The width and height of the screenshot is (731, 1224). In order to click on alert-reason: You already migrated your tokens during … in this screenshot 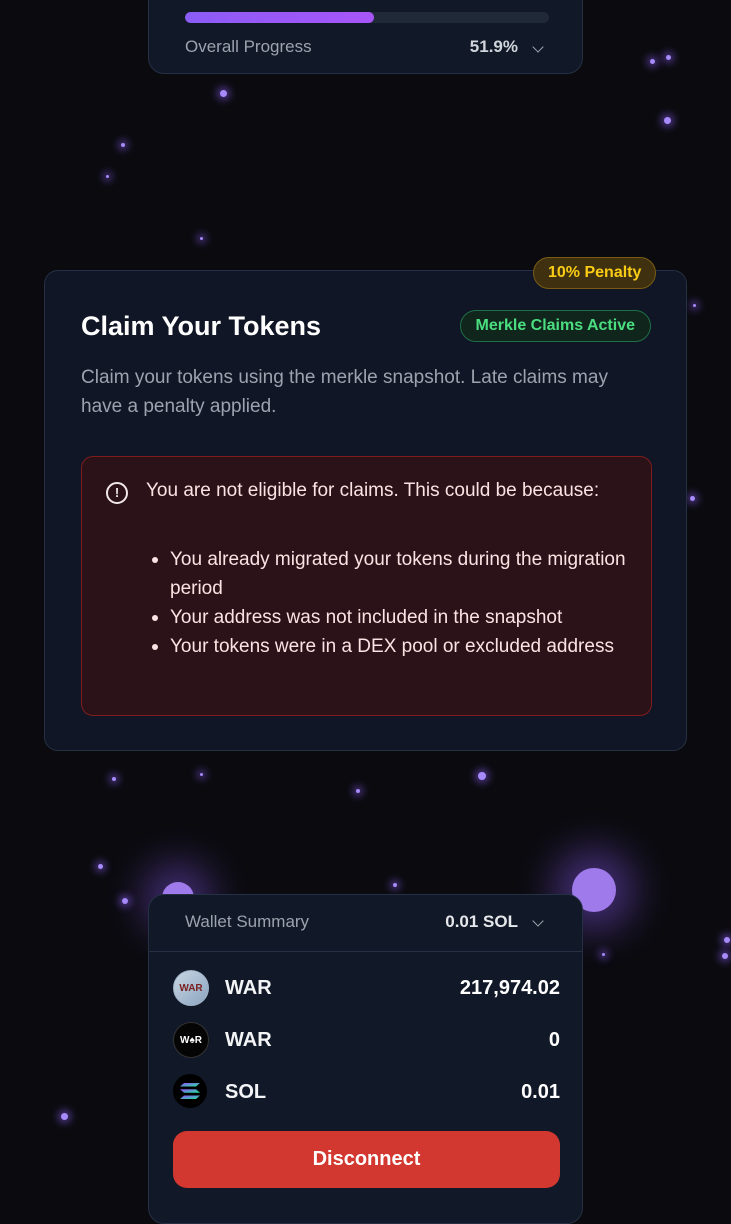, I will do `click(391, 574)`.